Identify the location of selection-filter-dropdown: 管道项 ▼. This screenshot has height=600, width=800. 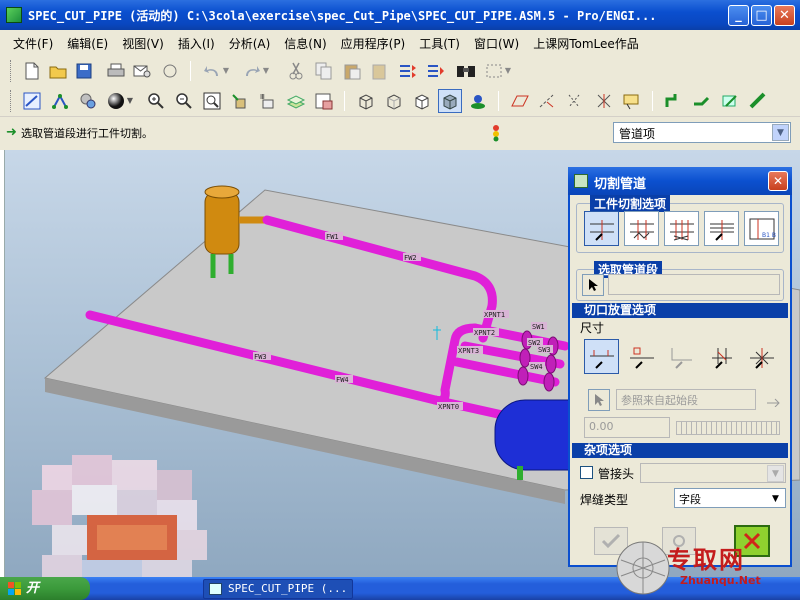
(702, 132).